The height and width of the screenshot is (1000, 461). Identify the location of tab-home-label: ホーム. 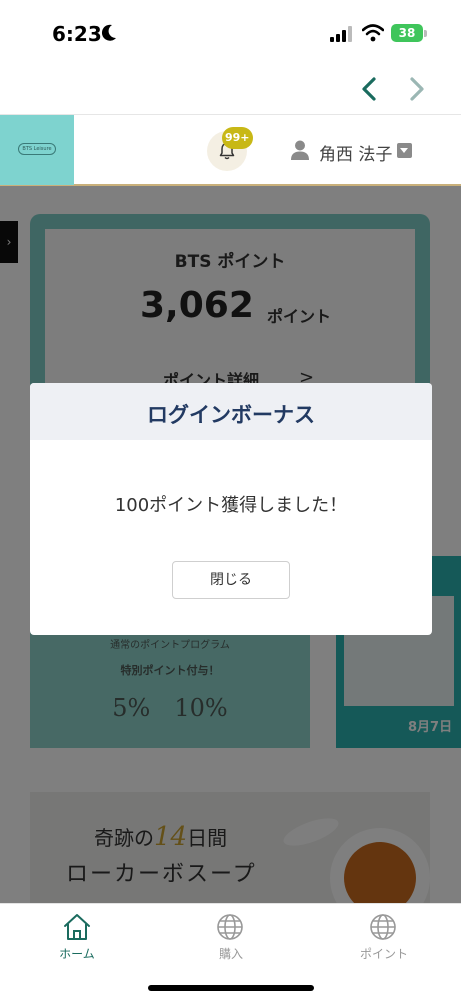
(77, 954).